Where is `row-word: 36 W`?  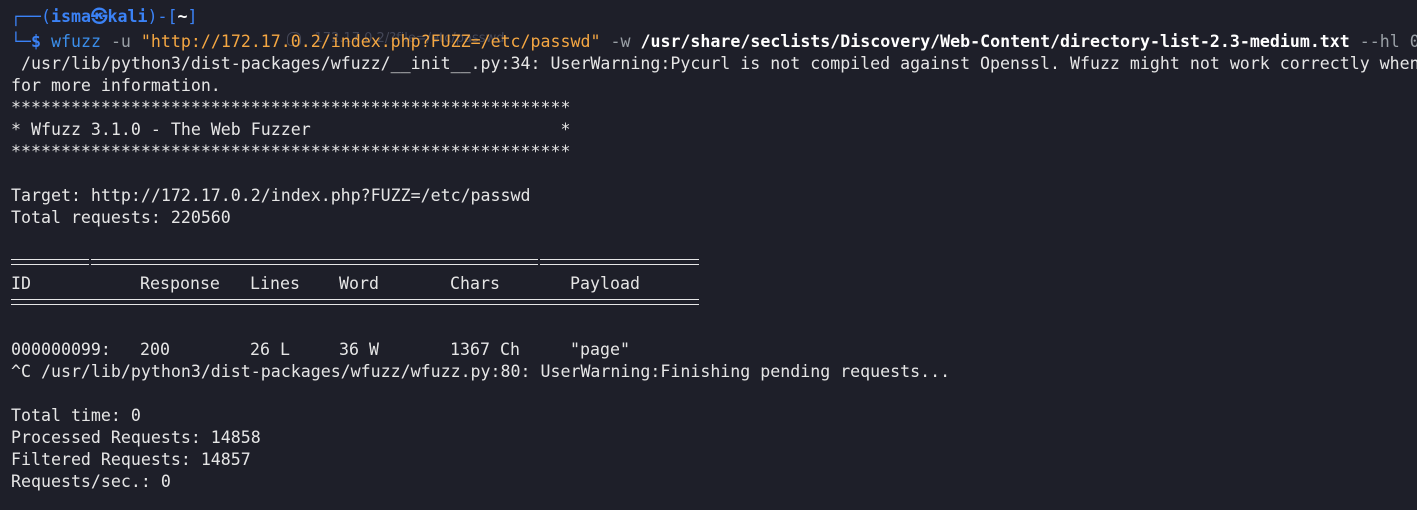
row-word: 36 W is located at coordinates (359, 349).